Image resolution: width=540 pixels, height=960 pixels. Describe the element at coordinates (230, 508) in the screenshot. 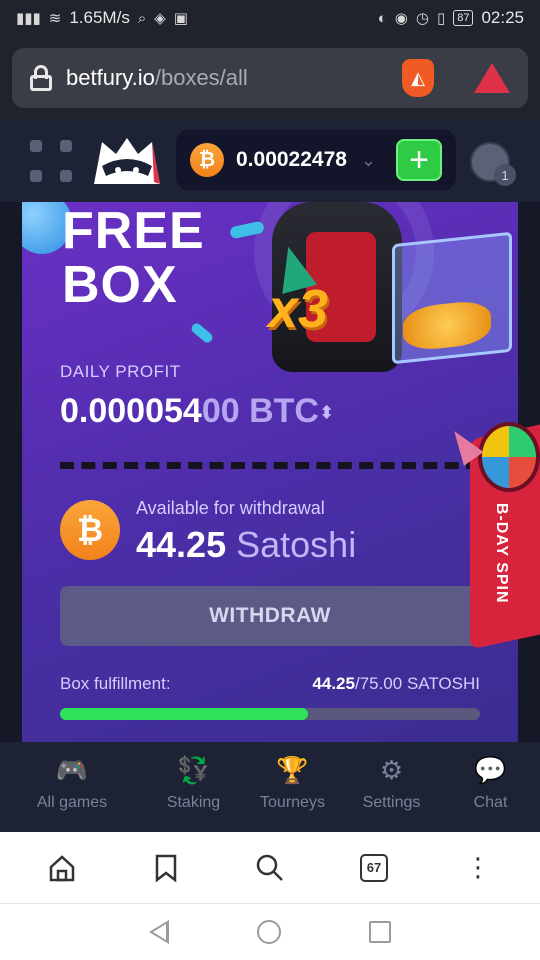

I see `available-label: Available for withdrawal` at that location.